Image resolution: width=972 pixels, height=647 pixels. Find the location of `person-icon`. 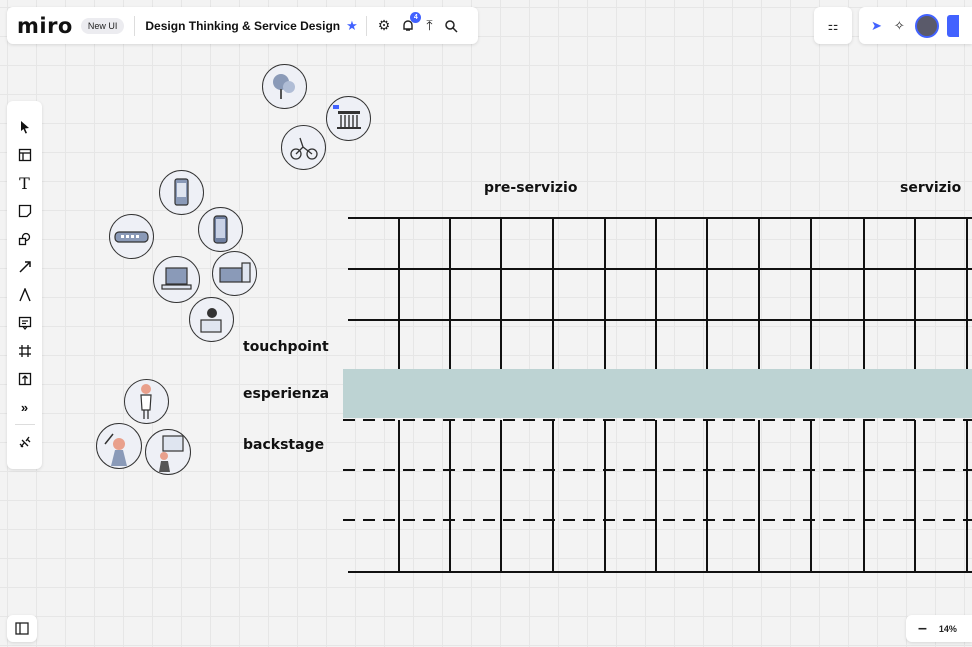

person-icon is located at coordinates (146, 401).